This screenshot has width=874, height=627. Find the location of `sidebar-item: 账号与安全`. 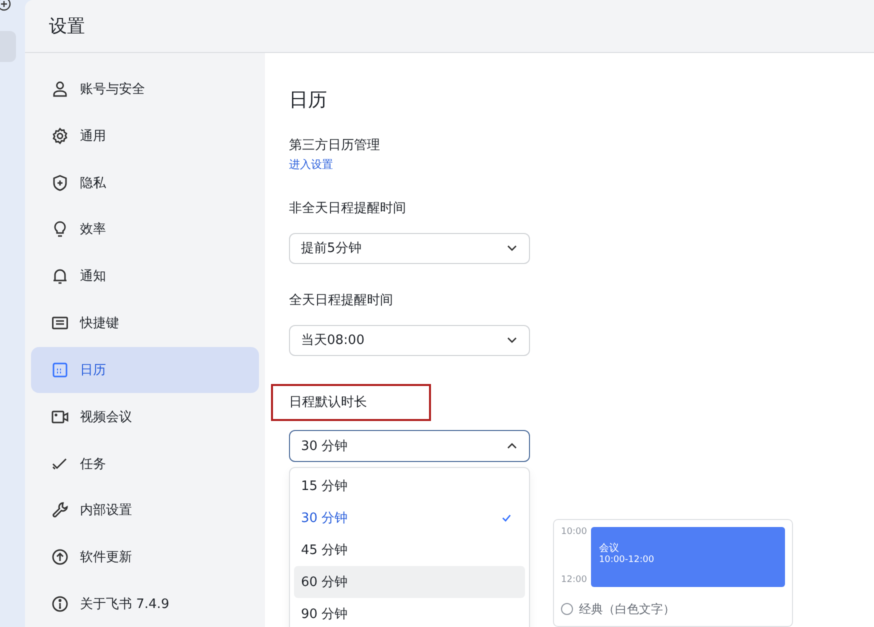

sidebar-item: 账号与安全 is located at coordinates (145, 89).